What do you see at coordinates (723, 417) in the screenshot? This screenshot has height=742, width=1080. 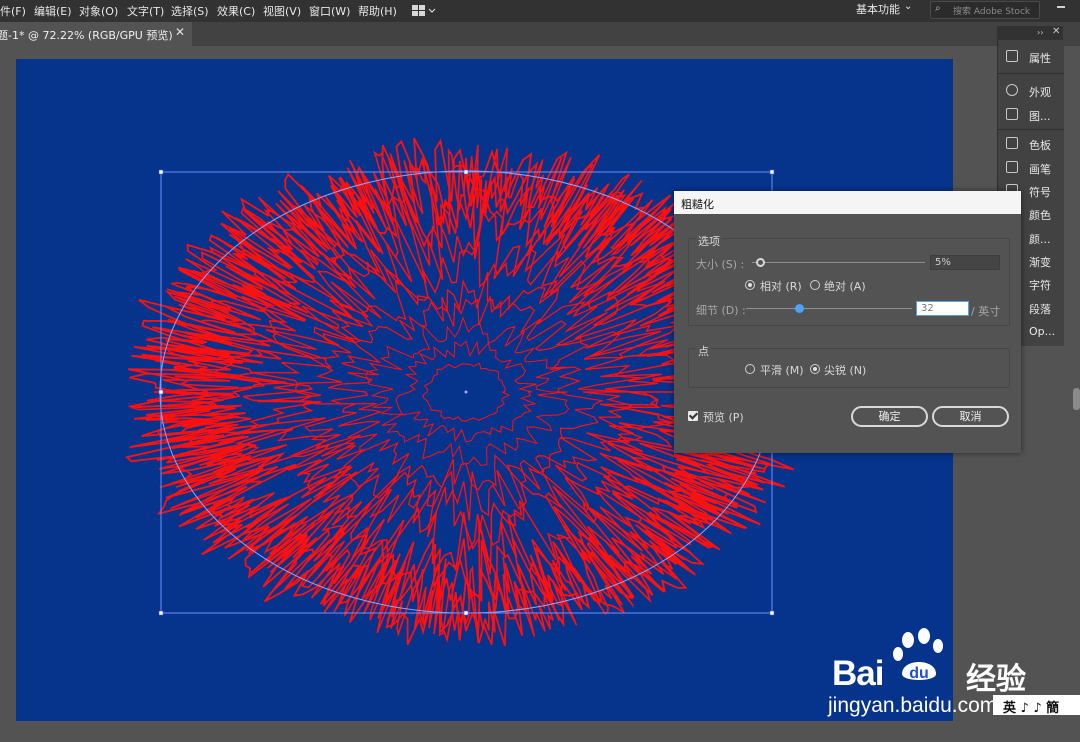 I see `preview-label: 预览 (P)` at bounding box center [723, 417].